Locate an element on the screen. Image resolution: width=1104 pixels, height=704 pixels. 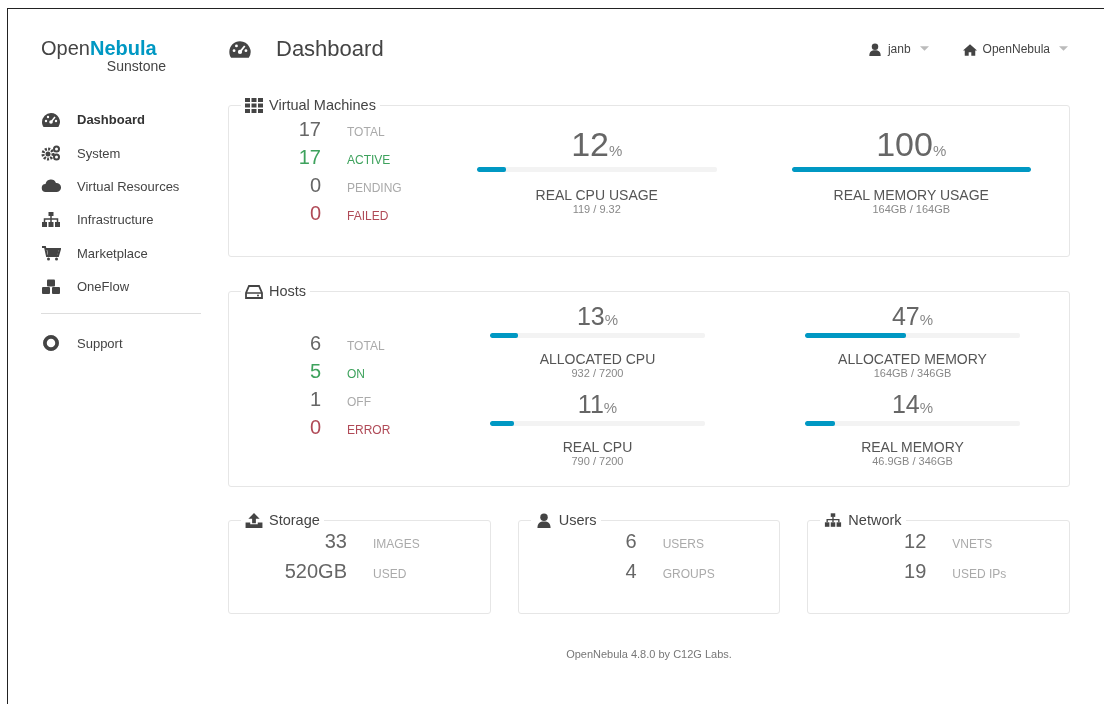
meter-detail: 164GB / 346GB is located at coordinates (912, 373).